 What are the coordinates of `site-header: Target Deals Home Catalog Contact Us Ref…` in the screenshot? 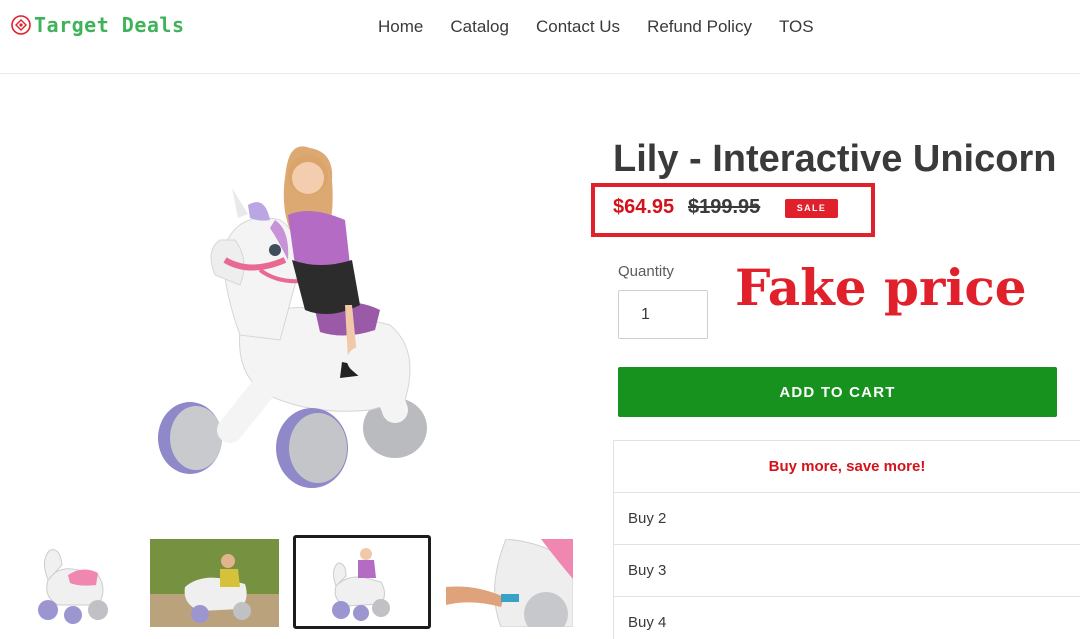 It's located at (540, 37).